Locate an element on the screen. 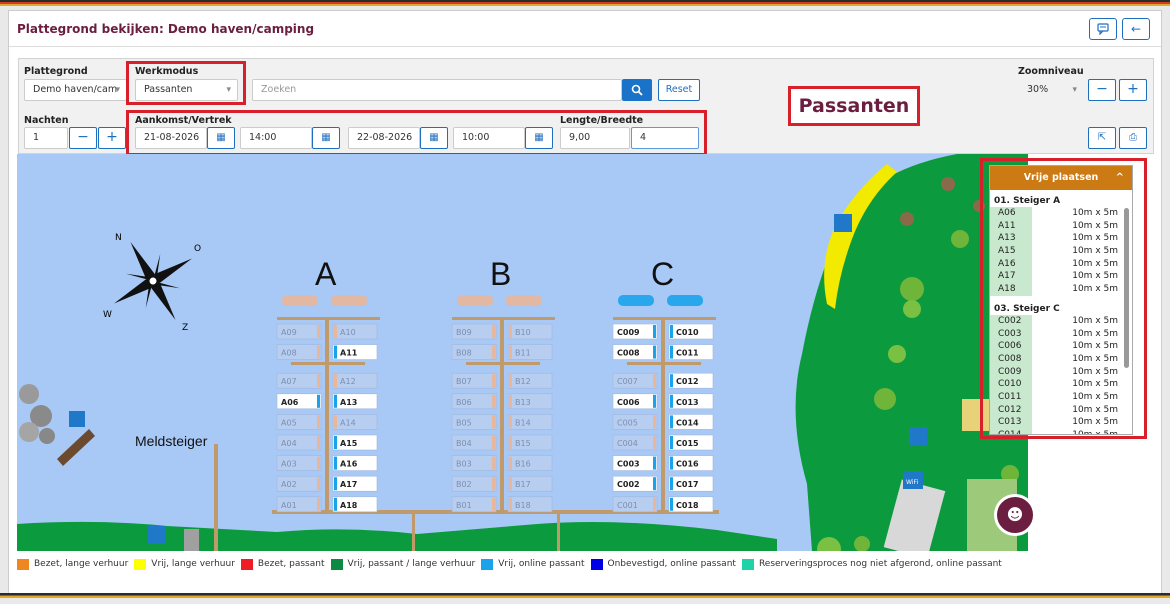 The height and width of the screenshot is (604, 1170). free-spot-row: C002 10m x 5m is located at coordinates (1061, 321).